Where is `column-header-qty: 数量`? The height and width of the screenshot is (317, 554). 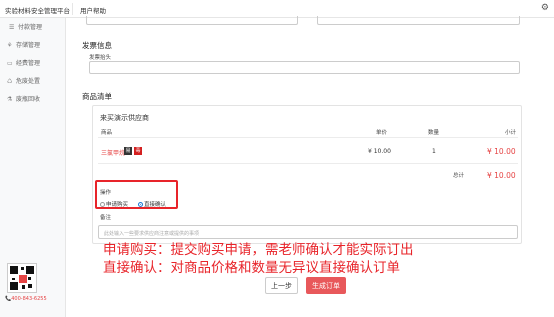
column-header-qty: 数量 is located at coordinates (434, 133).